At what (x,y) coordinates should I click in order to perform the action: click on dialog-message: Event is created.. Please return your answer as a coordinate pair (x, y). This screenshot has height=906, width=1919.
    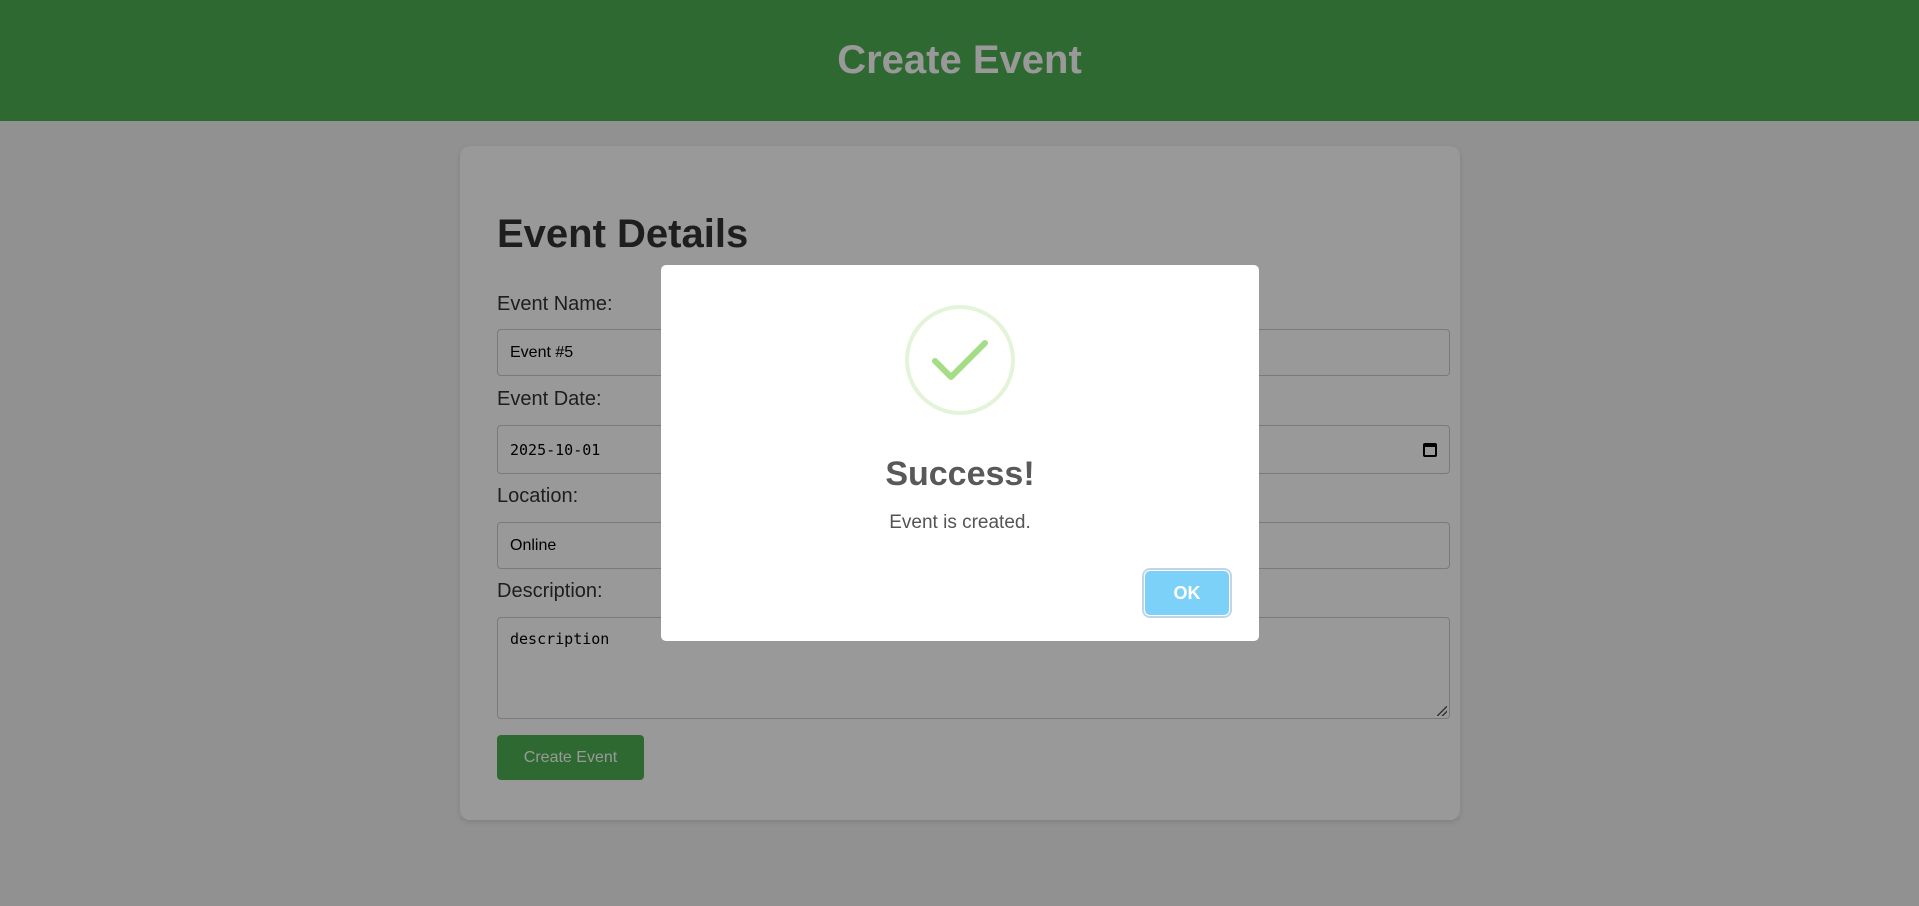
    Looking at the image, I should click on (960, 522).